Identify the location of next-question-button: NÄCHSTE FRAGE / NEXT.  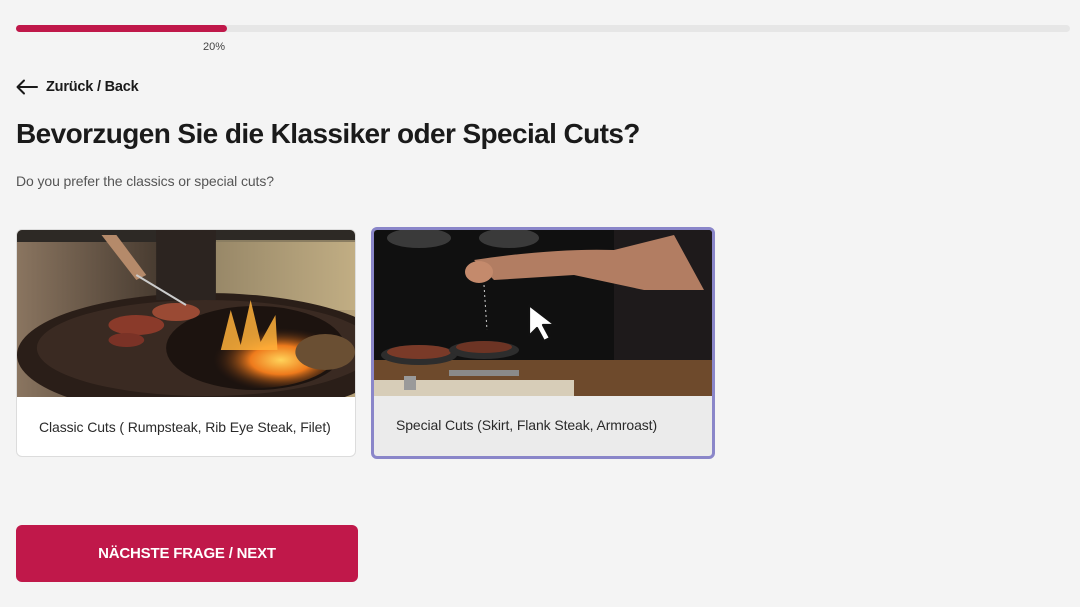
(187, 553).